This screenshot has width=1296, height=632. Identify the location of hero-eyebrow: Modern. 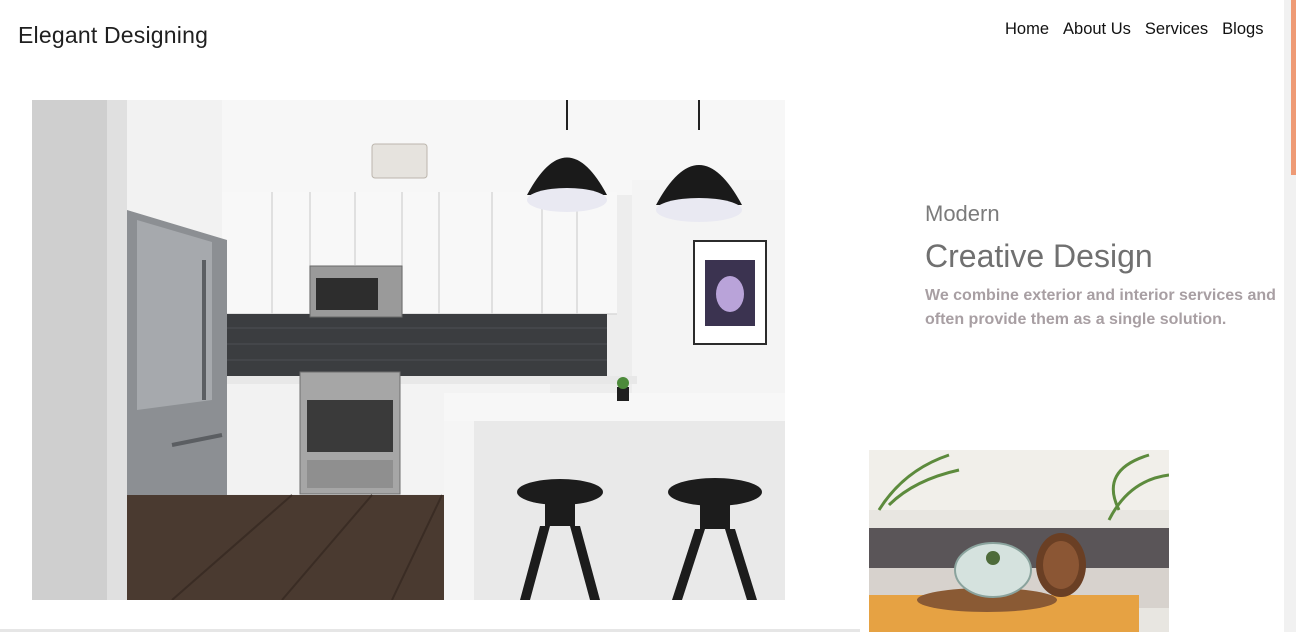
(962, 213).